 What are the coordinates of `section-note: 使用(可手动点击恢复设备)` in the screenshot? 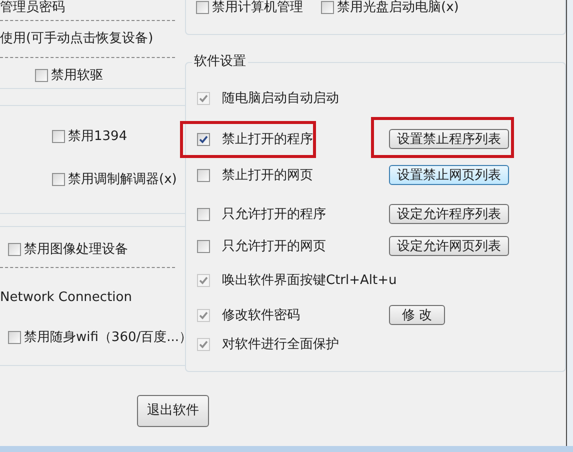 It's located at (77, 38).